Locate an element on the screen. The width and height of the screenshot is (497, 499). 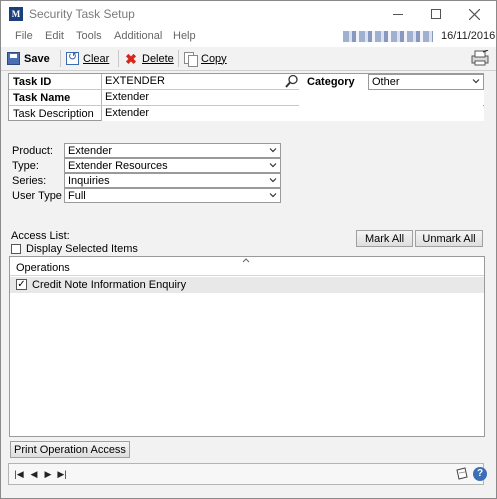
list-item: ✓ Credit Note Information Enquiry is located at coordinates (247, 285).